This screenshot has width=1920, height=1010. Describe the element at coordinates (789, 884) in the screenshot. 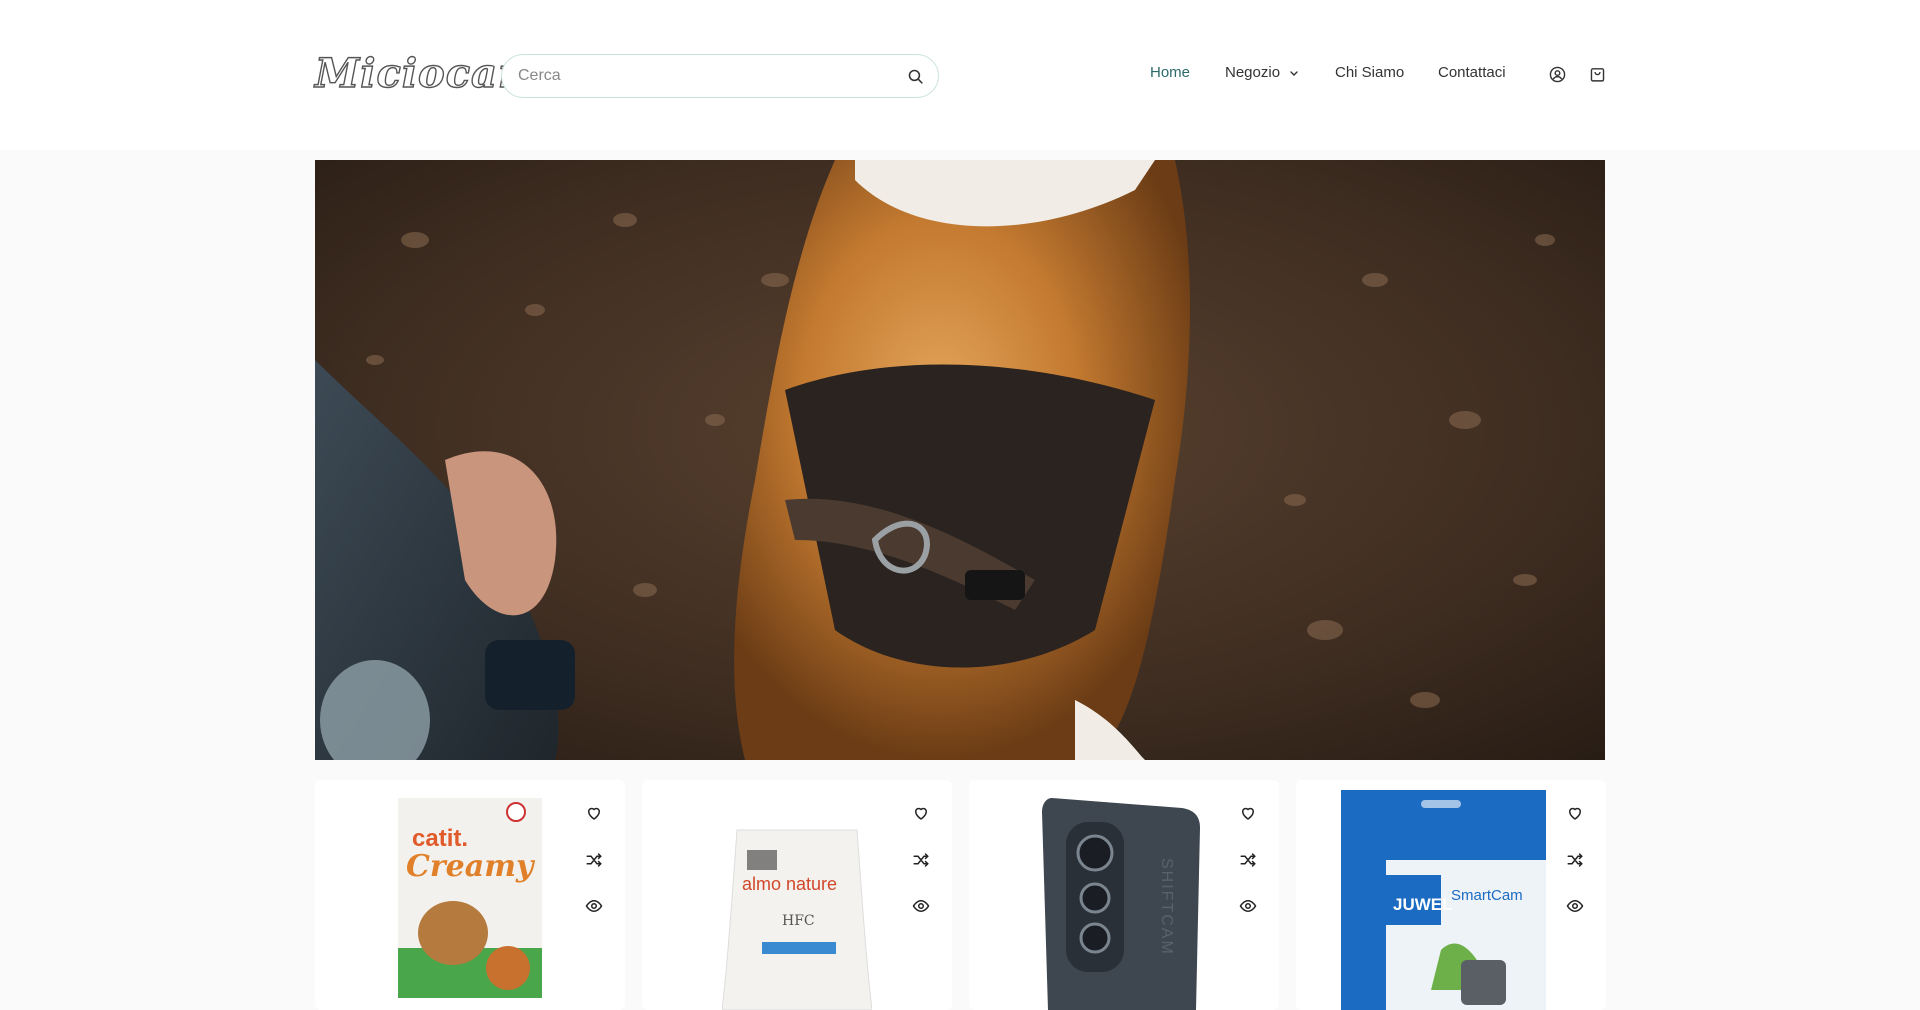

I see `svg-text: almo nature` at that location.